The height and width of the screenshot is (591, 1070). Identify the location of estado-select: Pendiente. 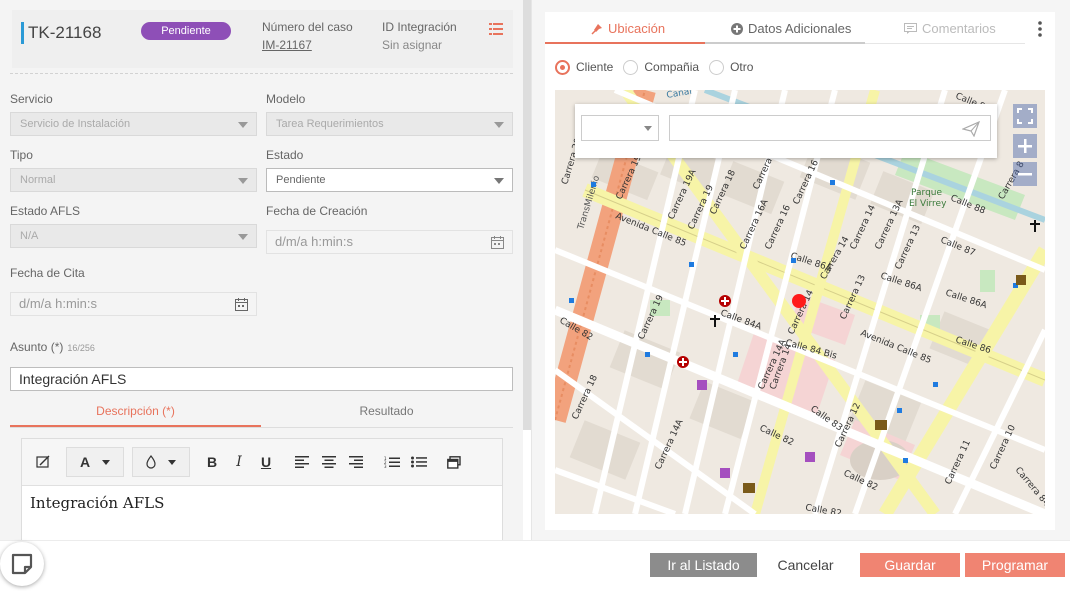
(389, 180).